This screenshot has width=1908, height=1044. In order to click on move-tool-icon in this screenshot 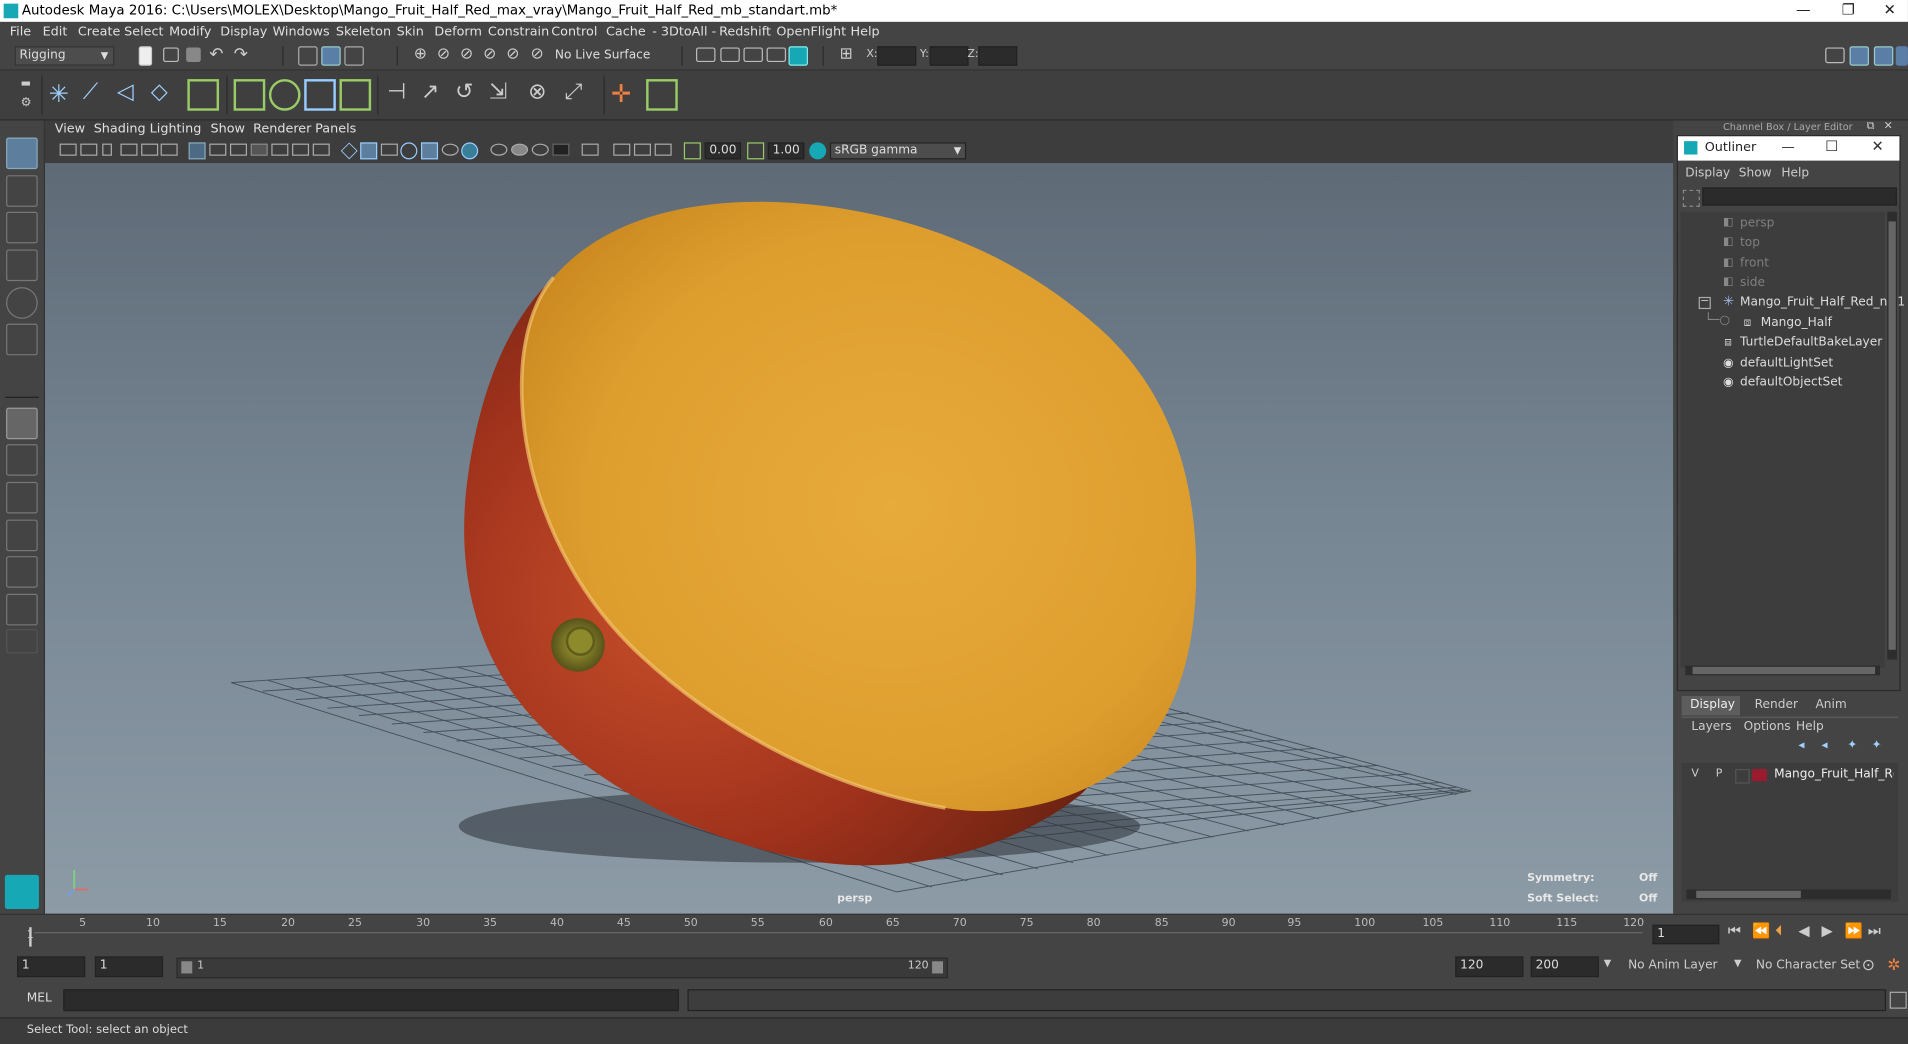, I will do `click(22, 265)`.